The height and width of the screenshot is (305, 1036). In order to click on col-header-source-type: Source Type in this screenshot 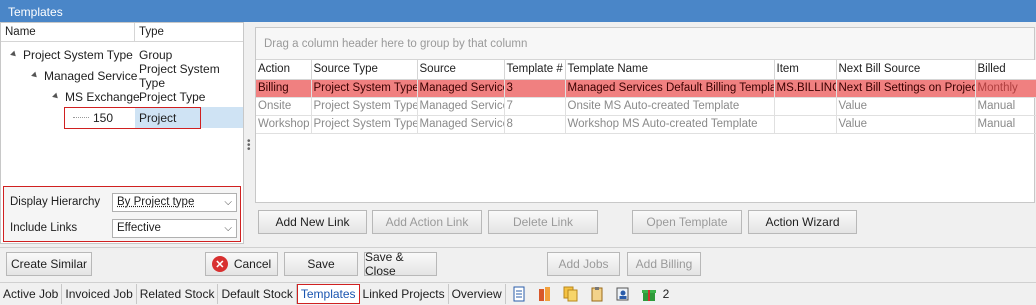, I will do `click(364, 70)`.